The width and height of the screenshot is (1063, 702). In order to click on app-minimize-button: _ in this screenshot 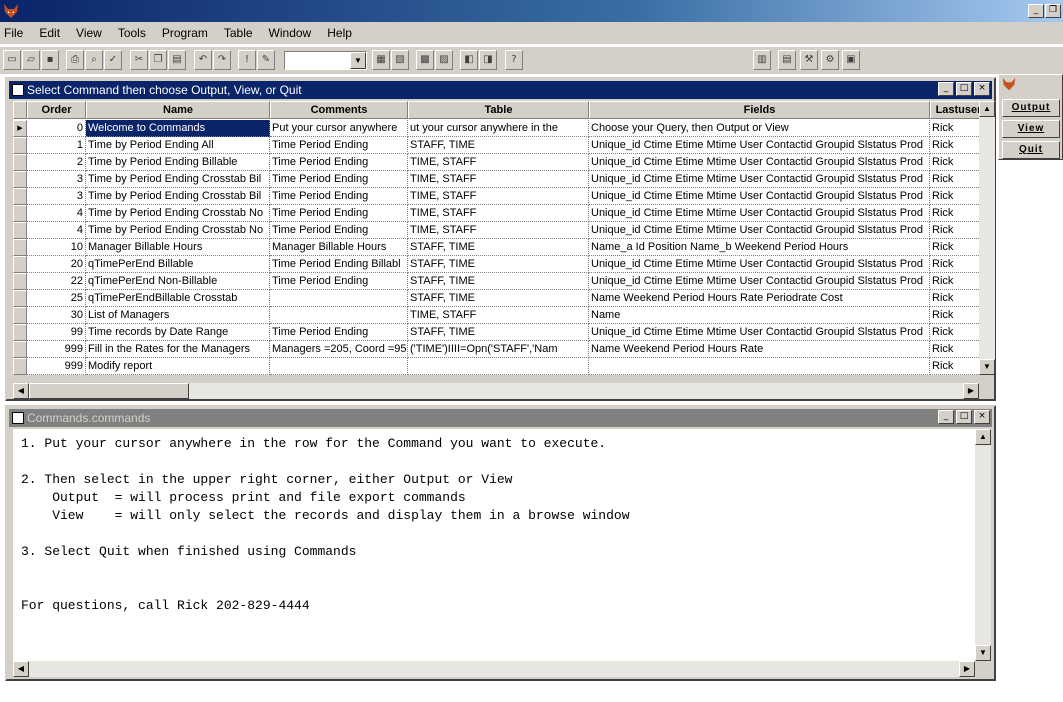, I will do `click(1036, 11)`.